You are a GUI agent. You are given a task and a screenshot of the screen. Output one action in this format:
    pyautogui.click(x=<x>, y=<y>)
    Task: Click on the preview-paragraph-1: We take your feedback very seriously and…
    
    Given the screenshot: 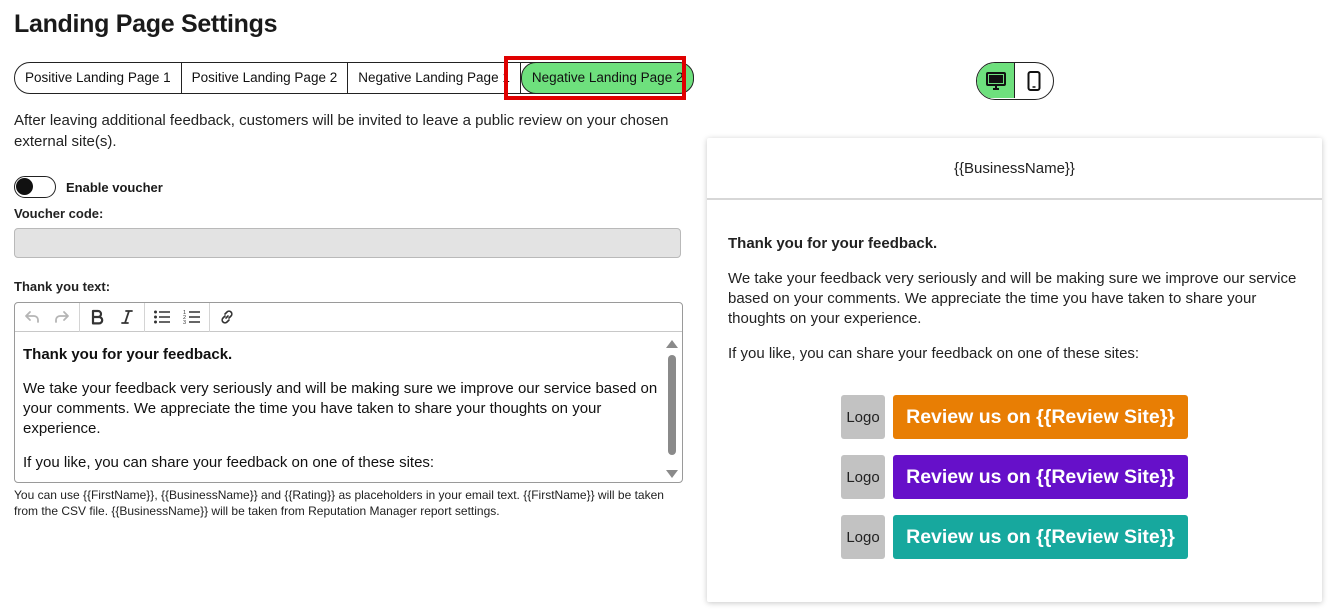 What is the action you would take?
    pyautogui.click(x=1012, y=298)
    